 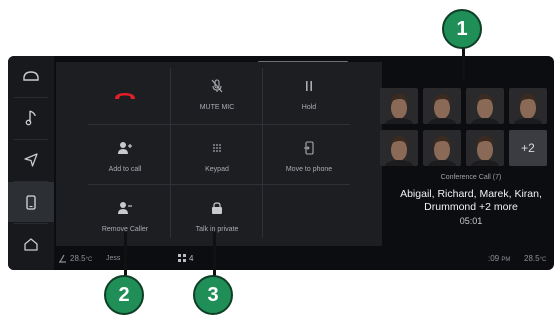 I want to click on car-icon, so click(x=31, y=76).